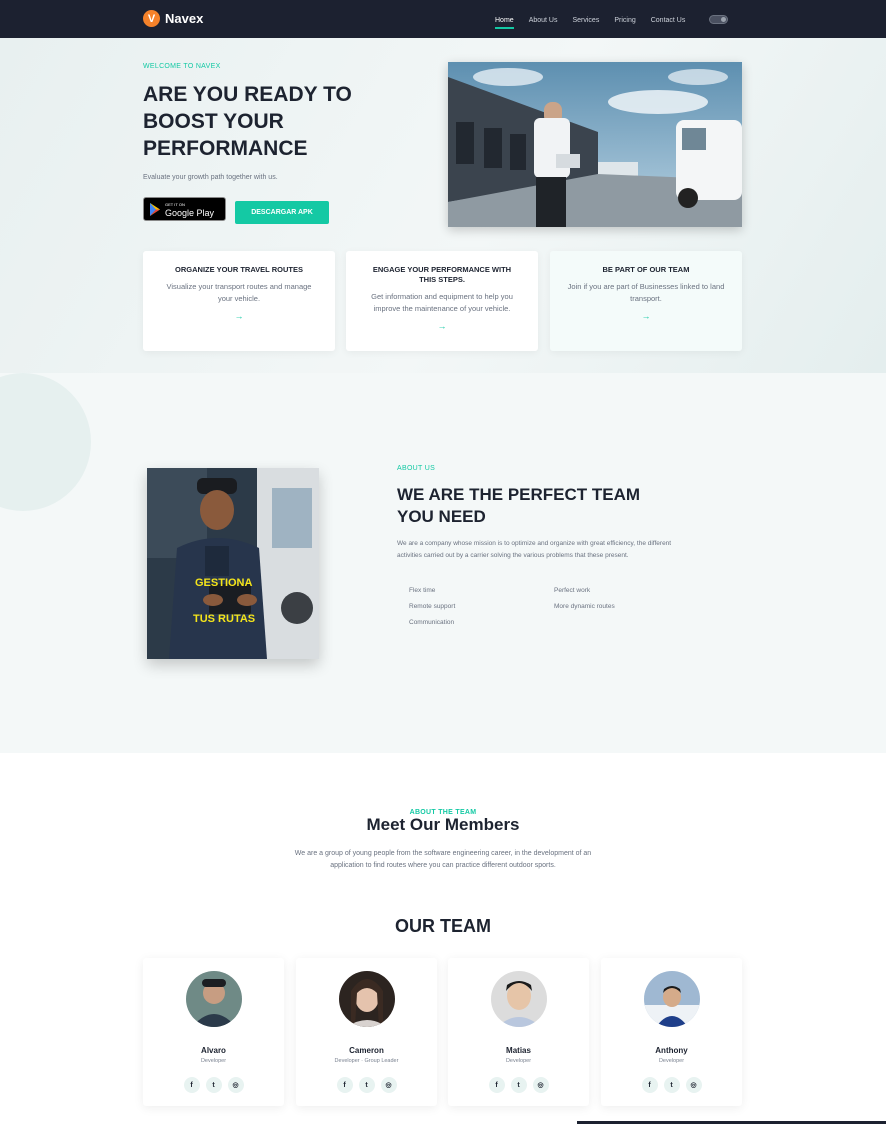 The height and width of the screenshot is (1124, 886). What do you see at coordinates (422, 590) in the screenshot?
I see `feature-item: Flex time` at bounding box center [422, 590].